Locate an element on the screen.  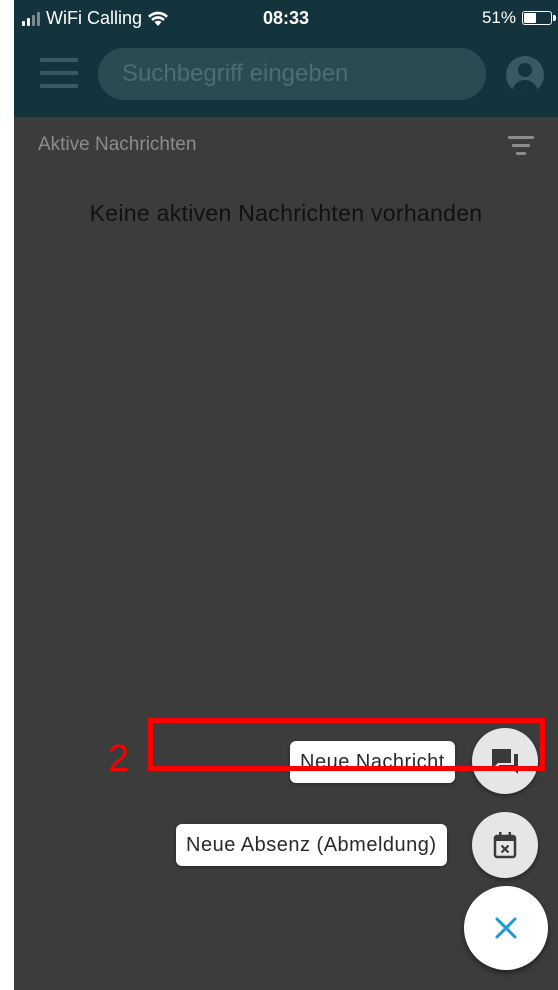
top-app-bar: WiFi Calling 08:33 51% is located at coordinates (286, 58).